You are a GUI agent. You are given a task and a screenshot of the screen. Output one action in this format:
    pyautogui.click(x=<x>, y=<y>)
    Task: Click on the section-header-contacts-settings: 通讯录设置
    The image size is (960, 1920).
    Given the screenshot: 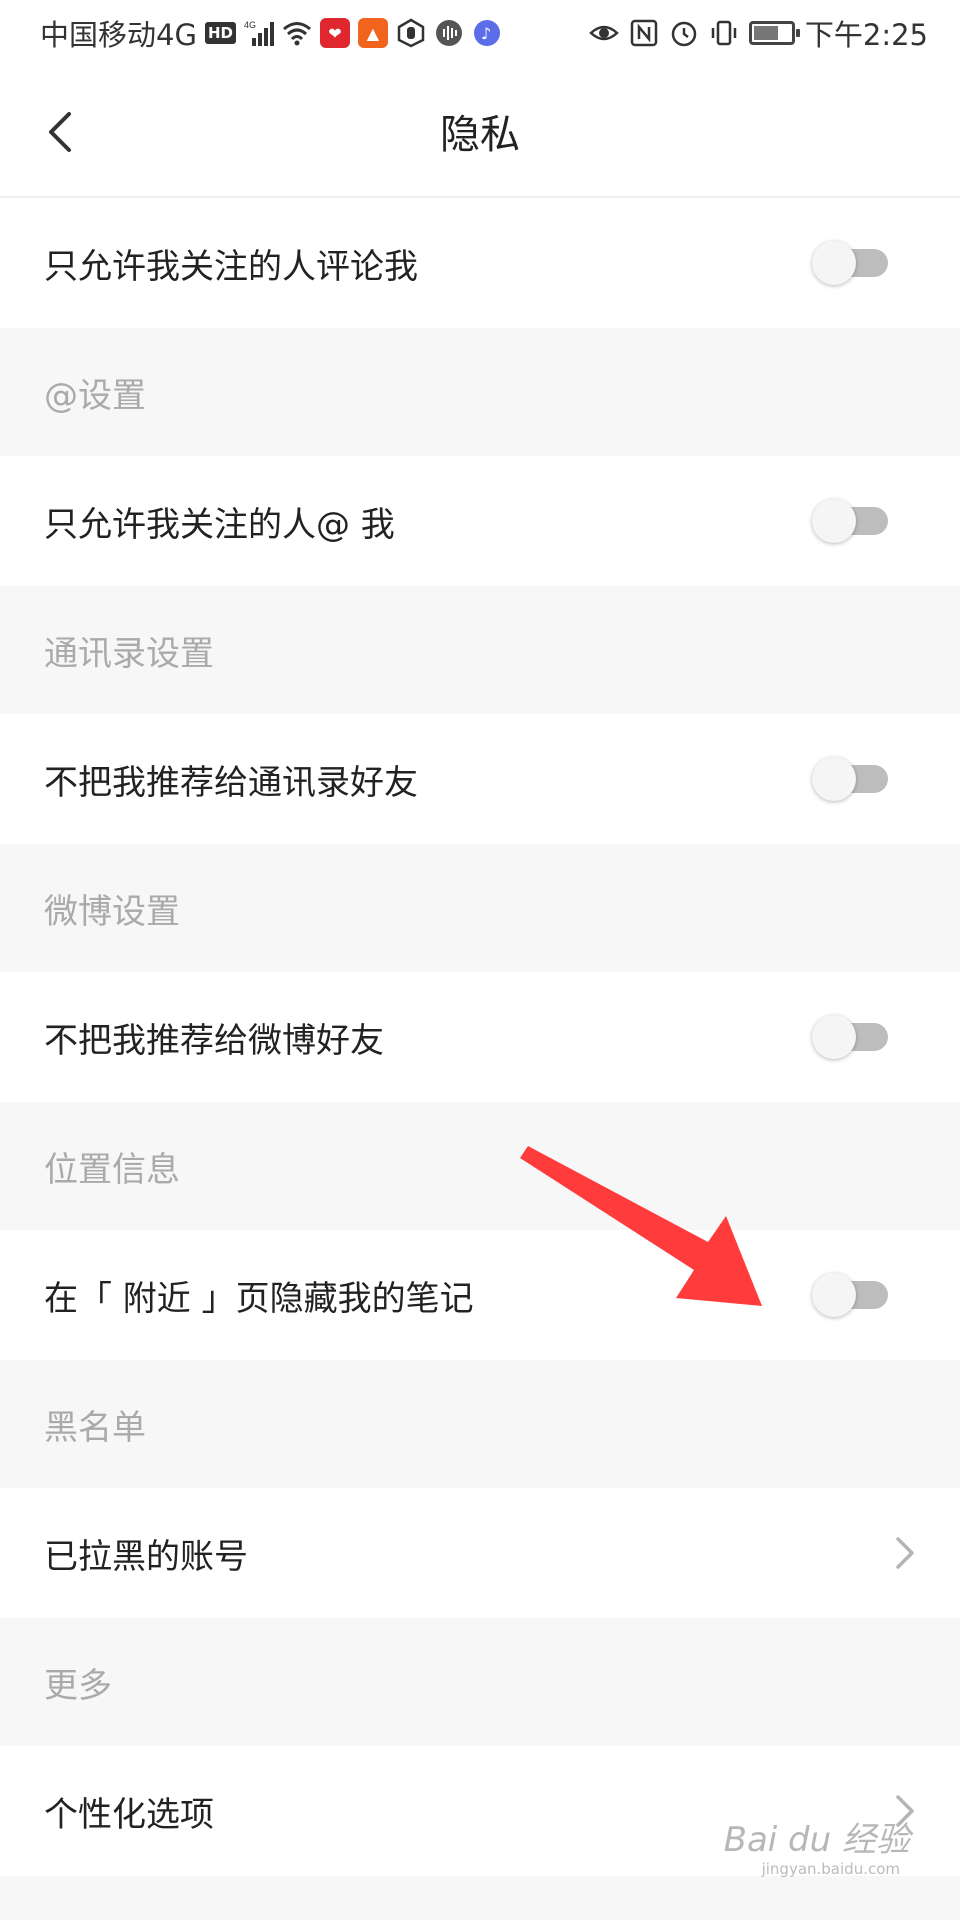 What is the action you would take?
    pyautogui.click(x=480, y=650)
    